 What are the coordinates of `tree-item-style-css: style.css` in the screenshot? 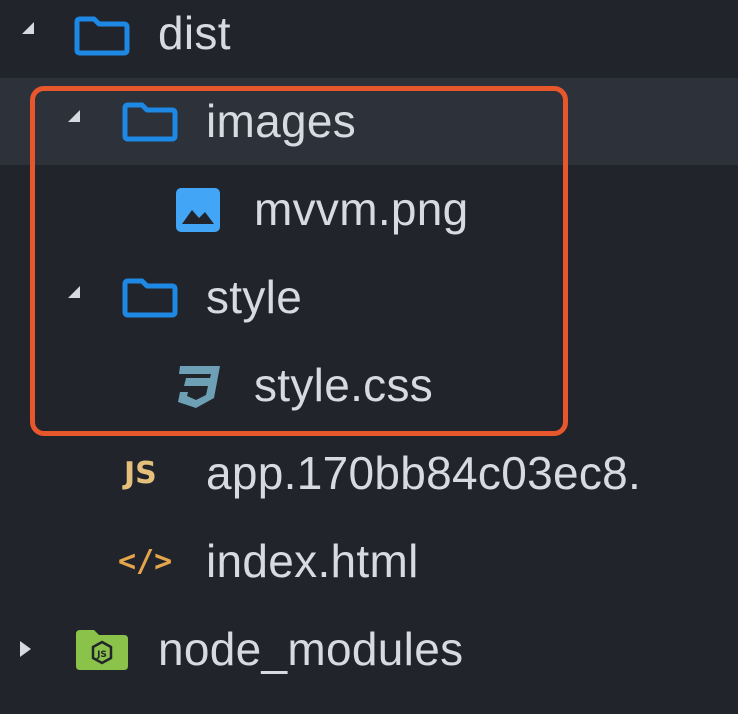 It's located at (369, 385).